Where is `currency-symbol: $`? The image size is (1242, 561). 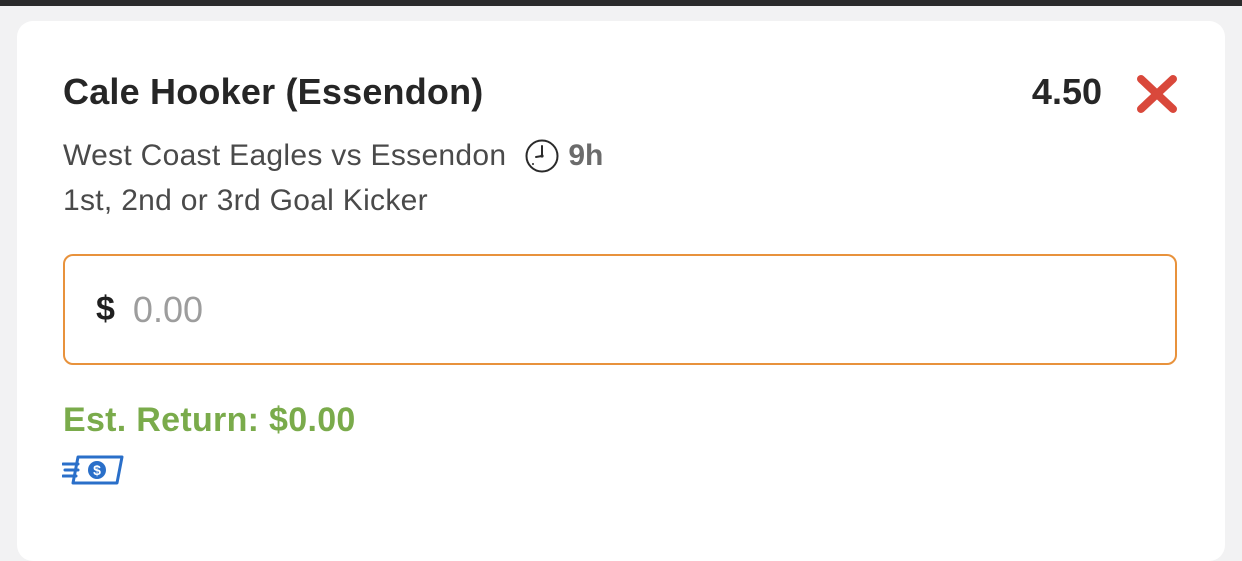 currency-symbol: $ is located at coordinates (105, 309).